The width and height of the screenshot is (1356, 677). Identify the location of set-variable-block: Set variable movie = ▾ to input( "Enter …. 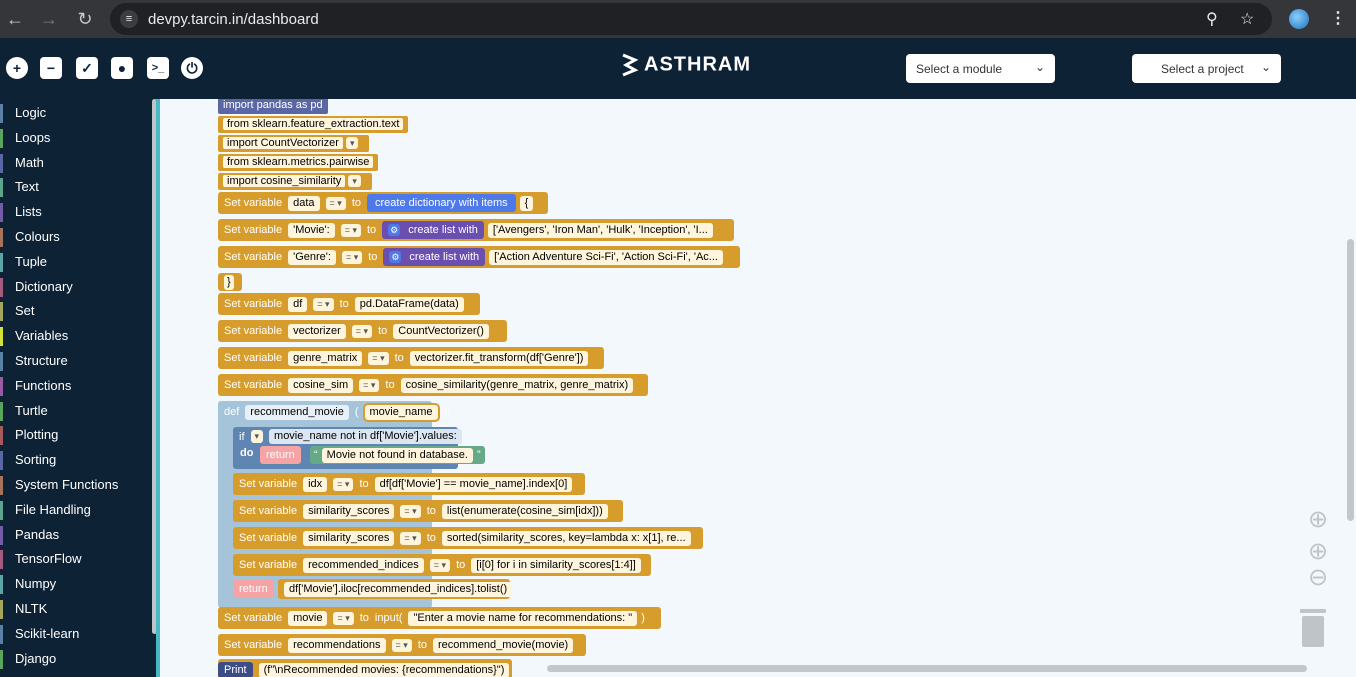
(439, 618).